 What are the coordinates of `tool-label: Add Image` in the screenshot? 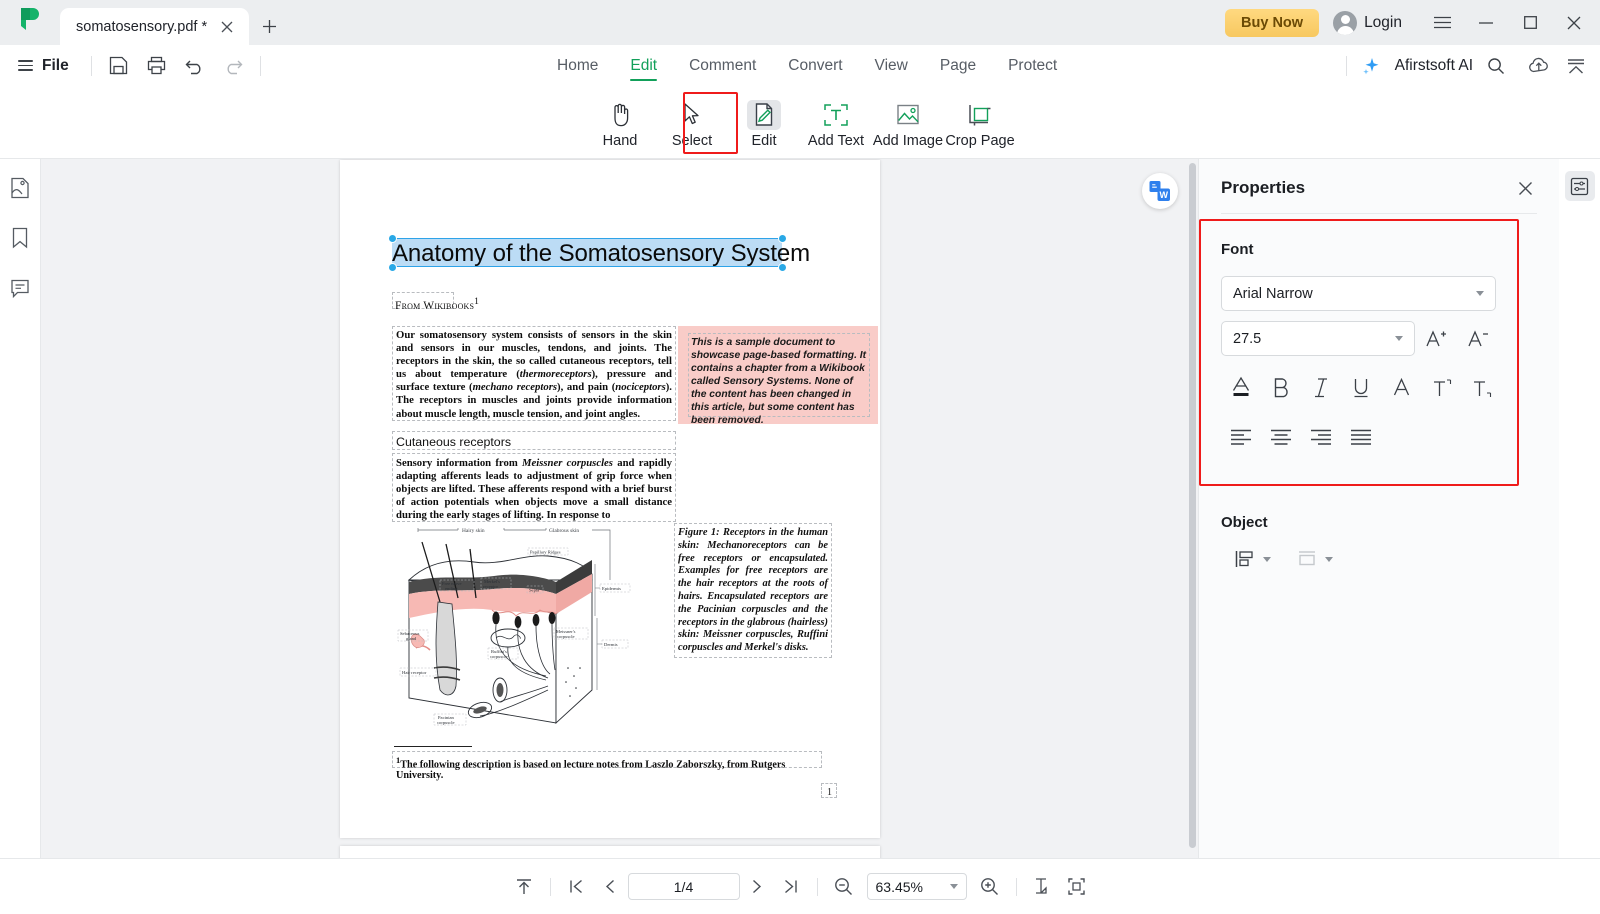 It's located at (908, 140).